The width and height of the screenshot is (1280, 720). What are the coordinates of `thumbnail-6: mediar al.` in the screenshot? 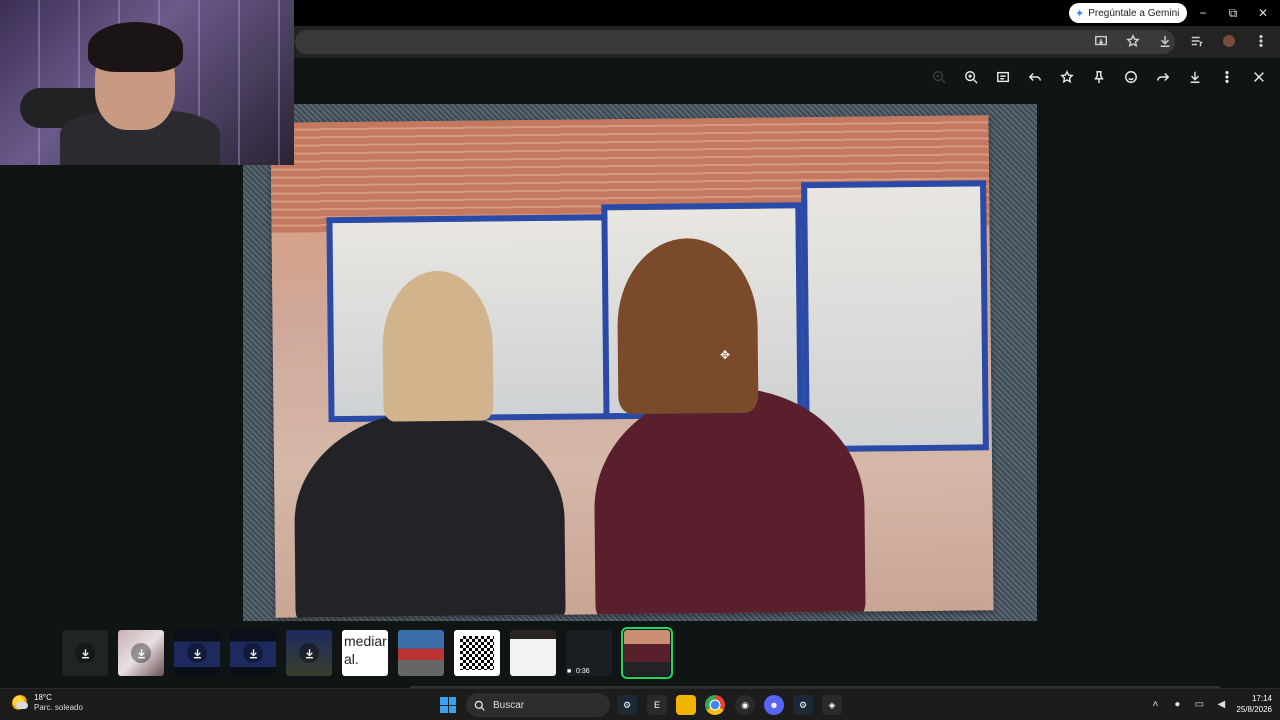 It's located at (365, 653).